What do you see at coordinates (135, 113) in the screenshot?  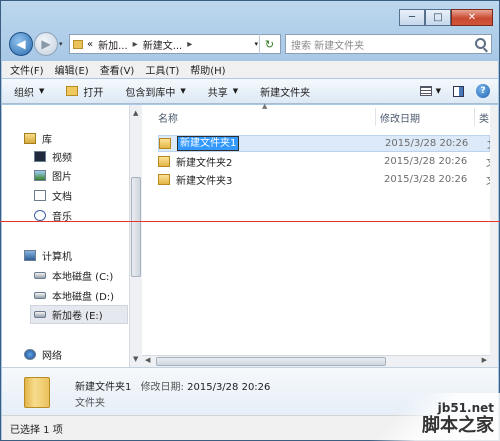 I see `scroll-up-icon: ▲` at bounding box center [135, 113].